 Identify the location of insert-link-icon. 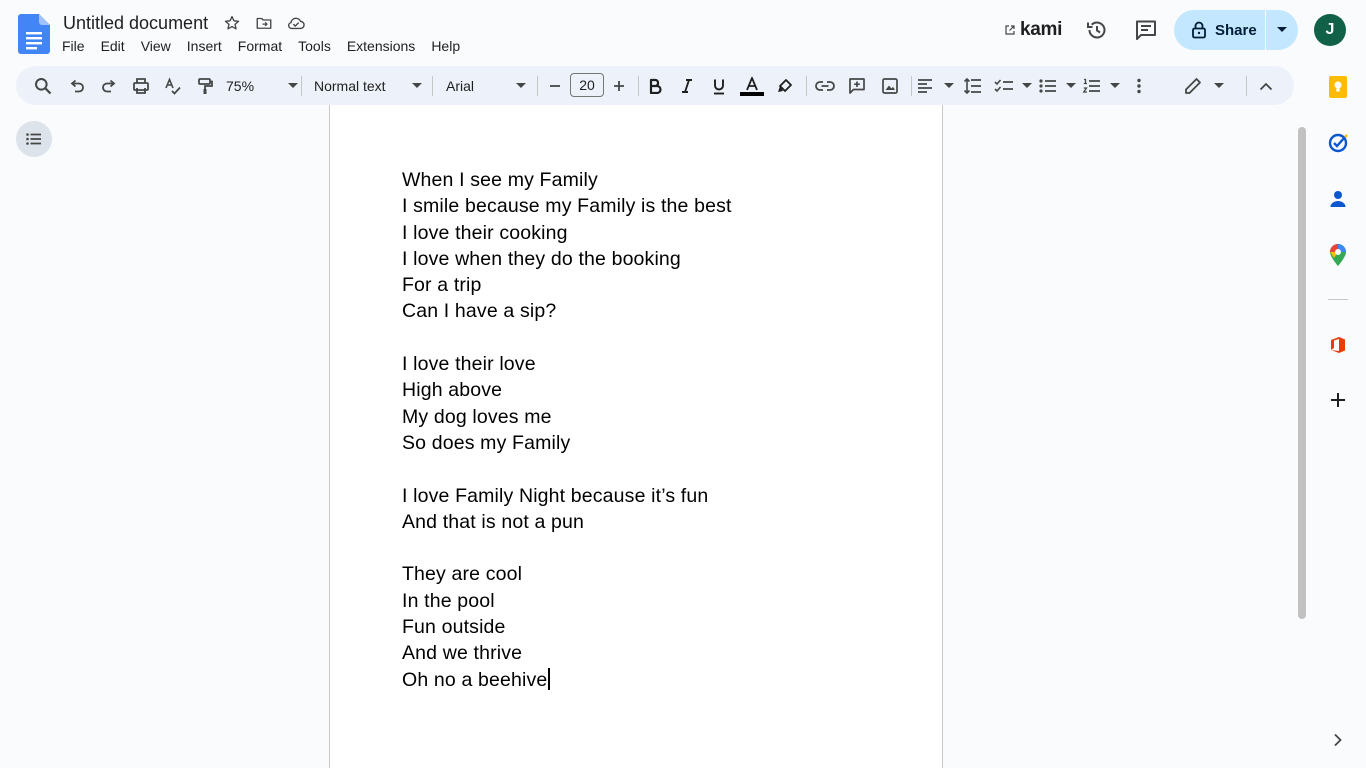
(825, 86).